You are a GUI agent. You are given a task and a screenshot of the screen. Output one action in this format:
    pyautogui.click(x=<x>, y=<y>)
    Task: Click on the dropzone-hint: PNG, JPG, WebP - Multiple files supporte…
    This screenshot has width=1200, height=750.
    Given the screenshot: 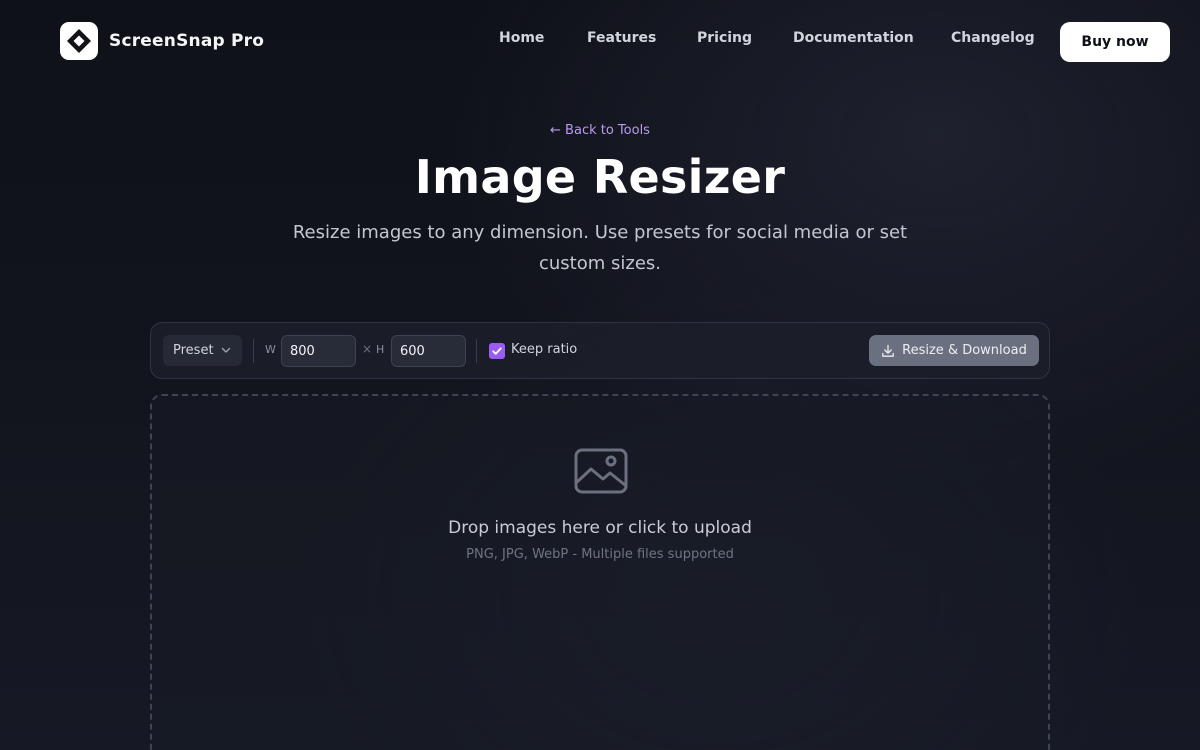 What is the action you would take?
    pyautogui.click(x=600, y=554)
    